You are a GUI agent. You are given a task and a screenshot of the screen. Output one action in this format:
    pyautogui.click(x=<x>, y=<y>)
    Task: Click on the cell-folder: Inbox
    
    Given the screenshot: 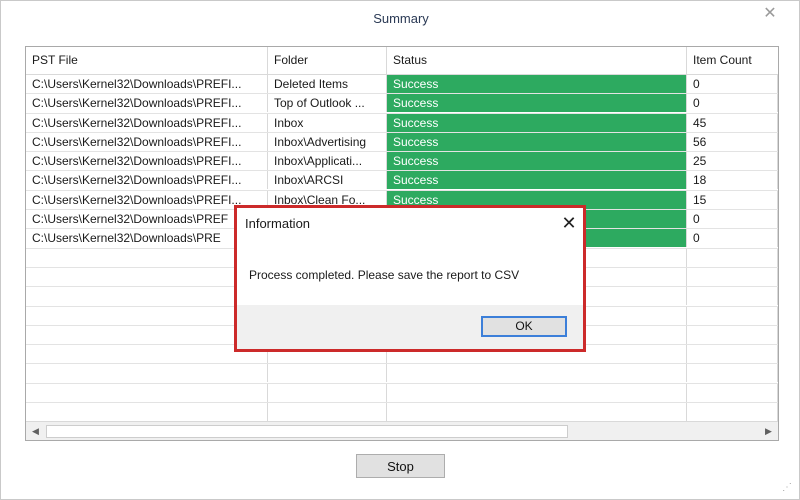 What is the action you would take?
    pyautogui.click(x=327, y=122)
    